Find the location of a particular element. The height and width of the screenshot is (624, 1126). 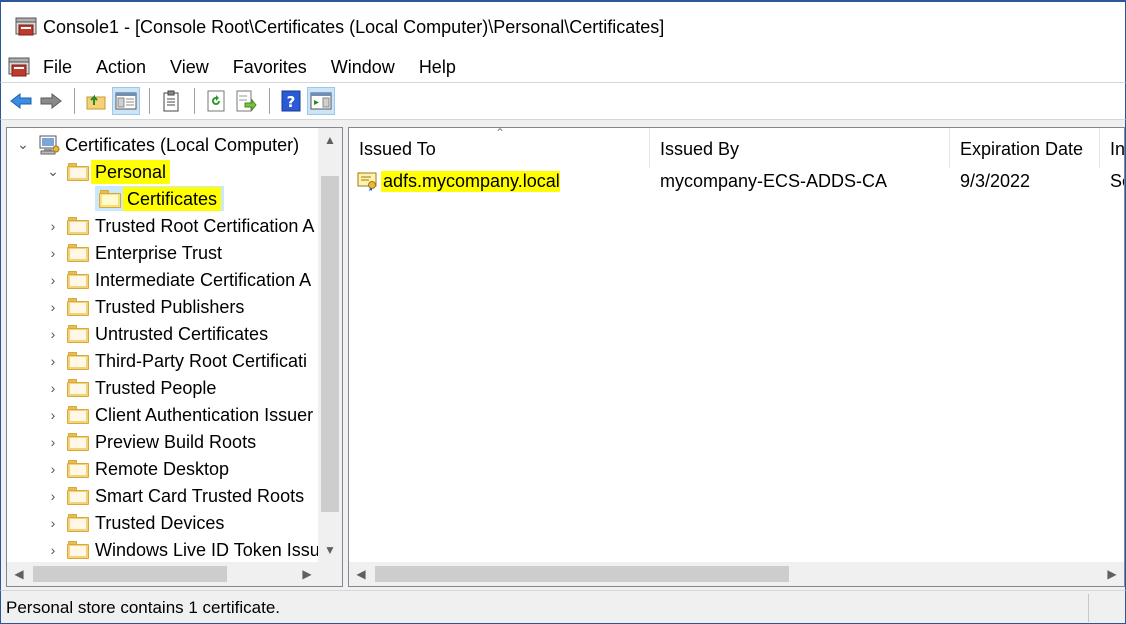

show-hide-tree-icon is located at coordinates (126, 101).